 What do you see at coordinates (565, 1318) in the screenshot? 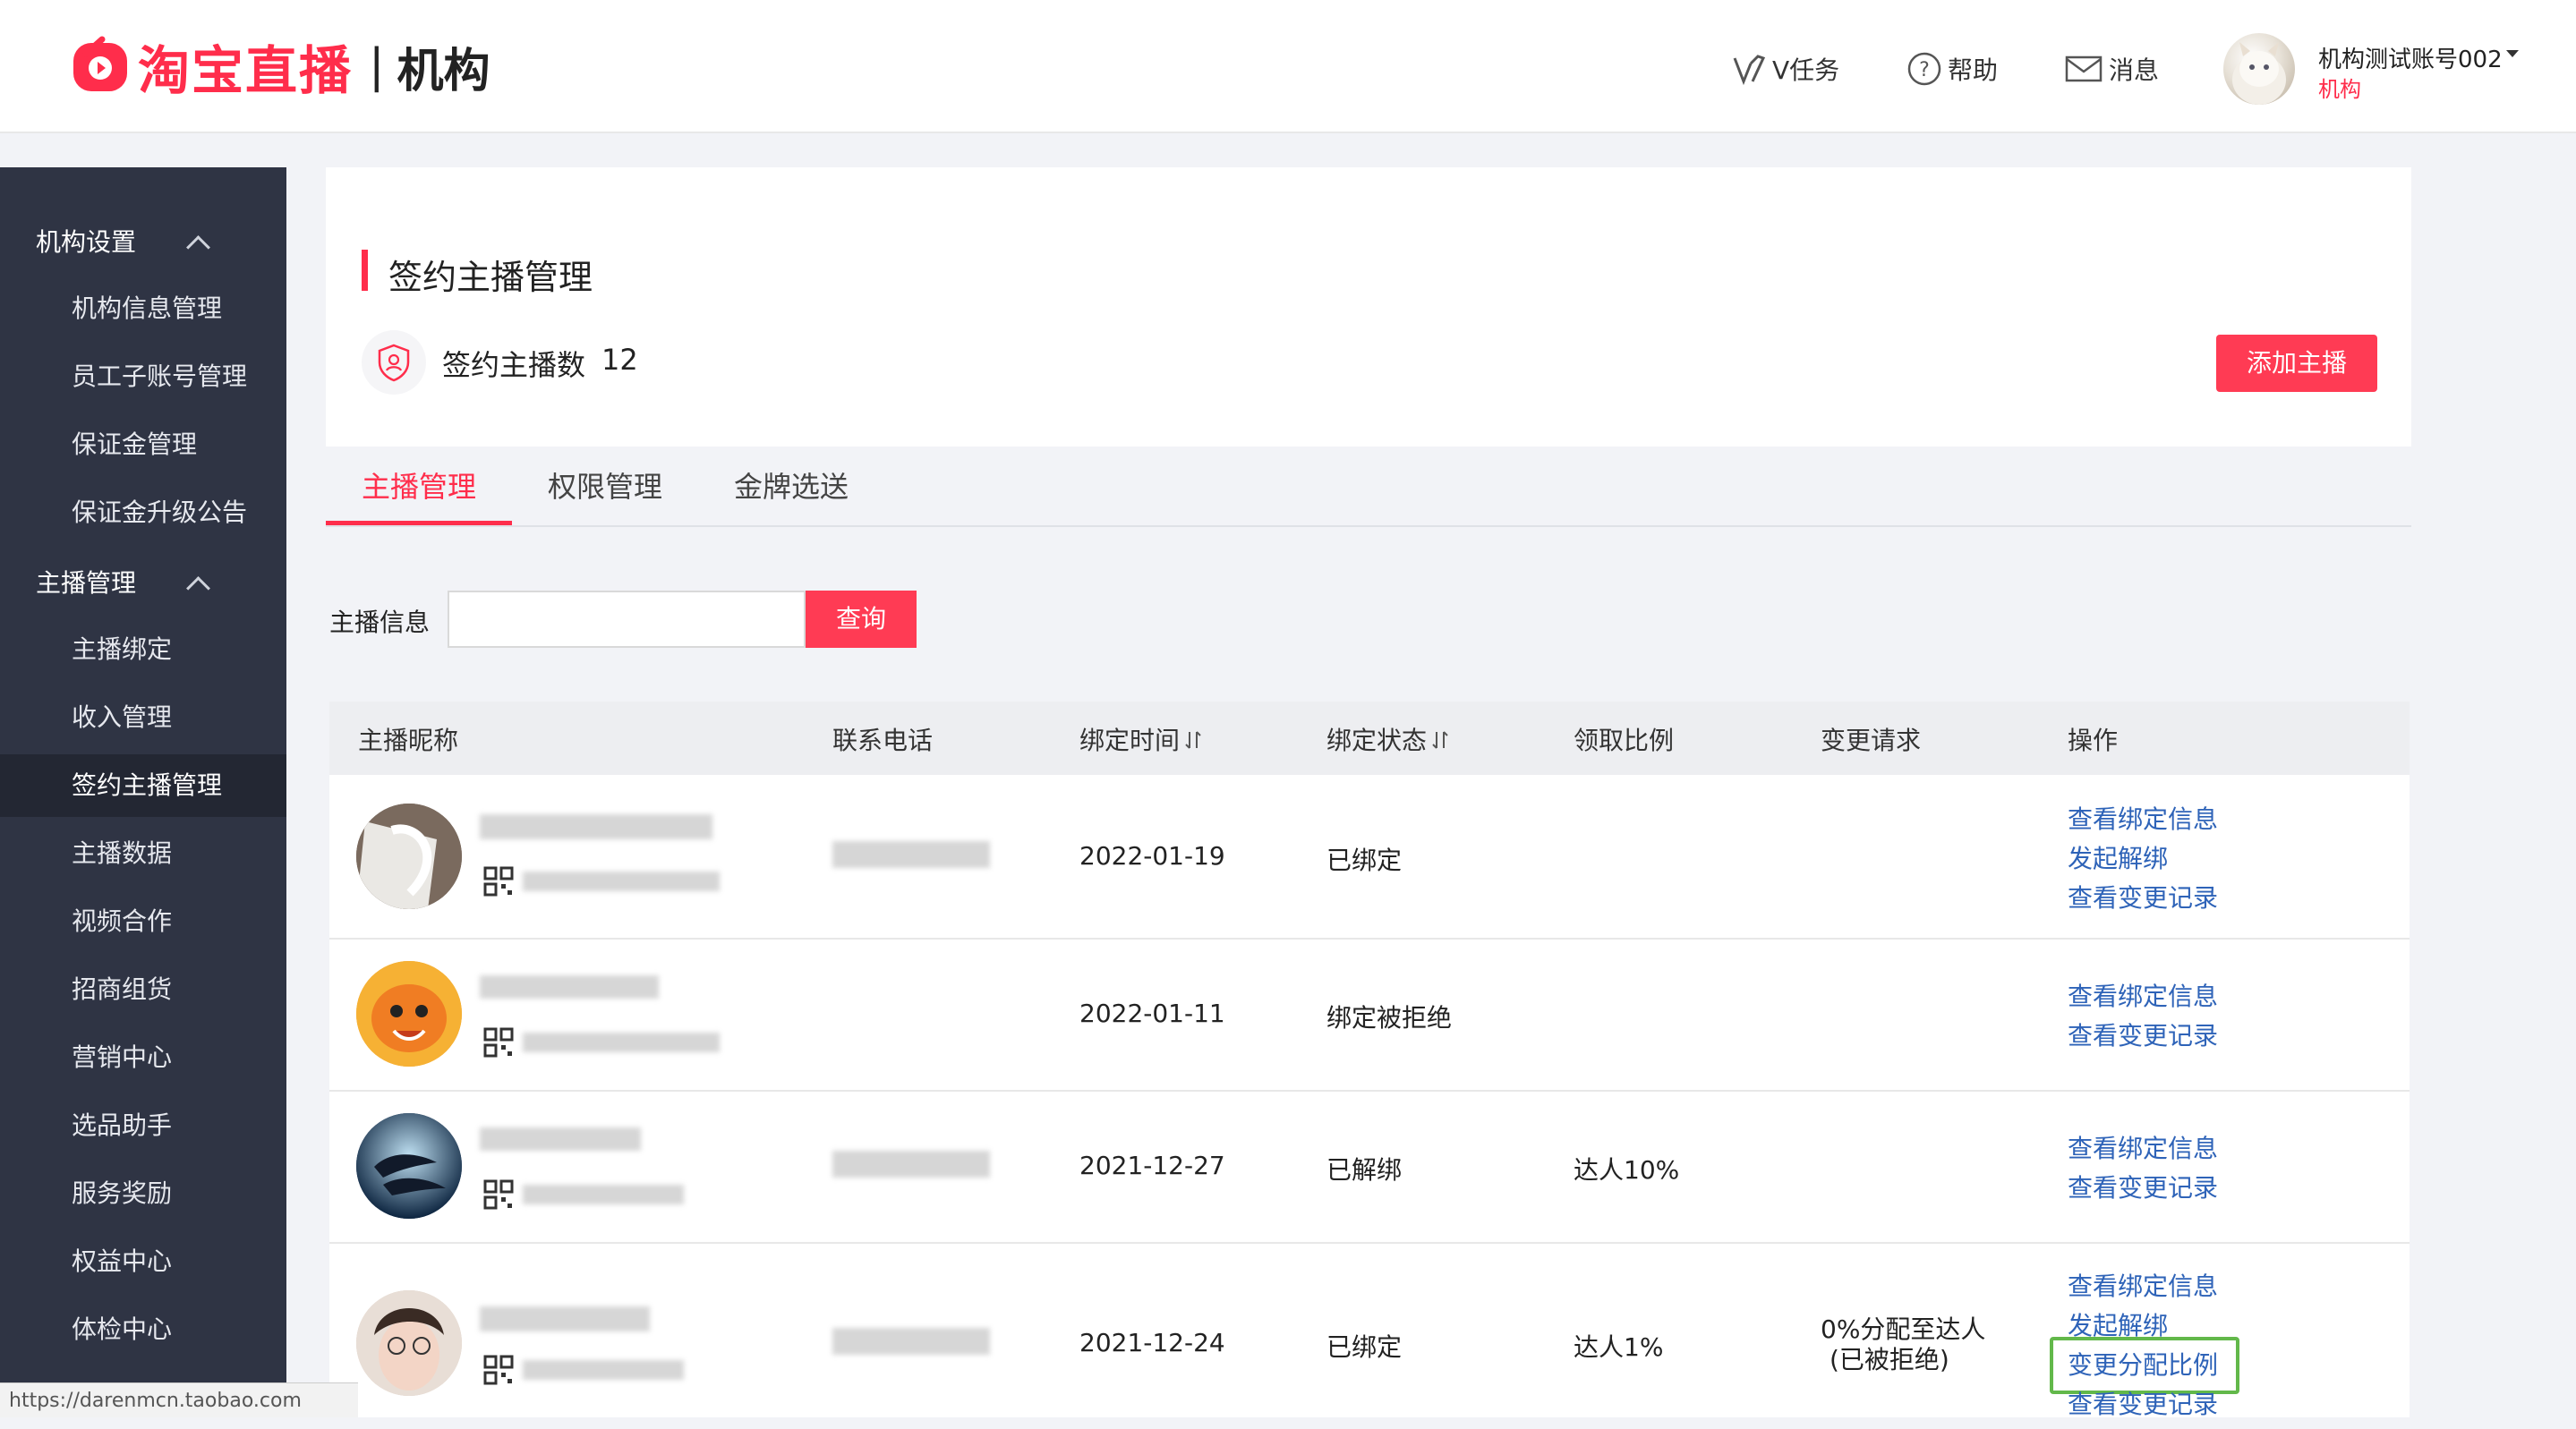
I see `nickname-redacted` at bounding box center [565, 1318].